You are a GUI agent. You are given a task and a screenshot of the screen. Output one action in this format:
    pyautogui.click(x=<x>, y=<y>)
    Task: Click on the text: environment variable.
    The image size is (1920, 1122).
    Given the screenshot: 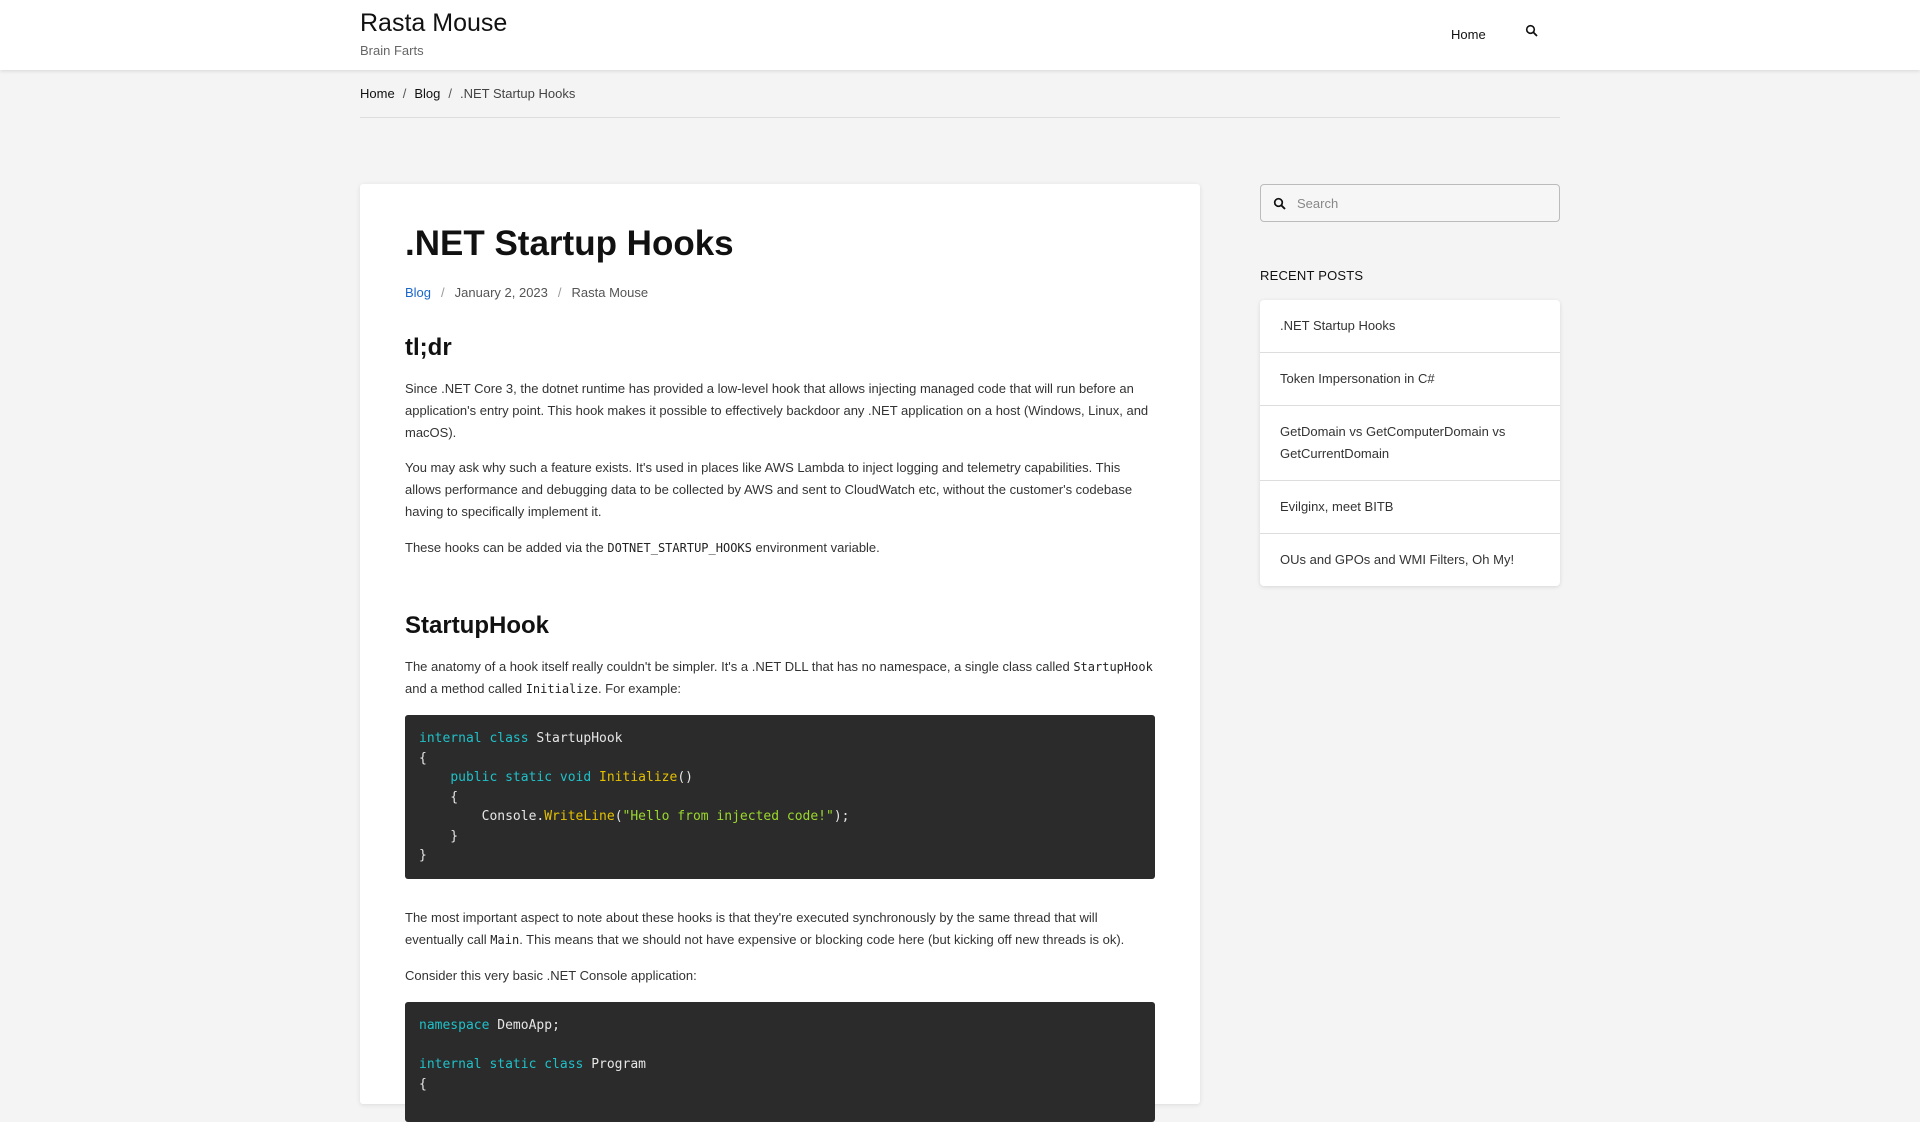 What is the action you would take?
    pyautogui.click(x=815, y=547)
    